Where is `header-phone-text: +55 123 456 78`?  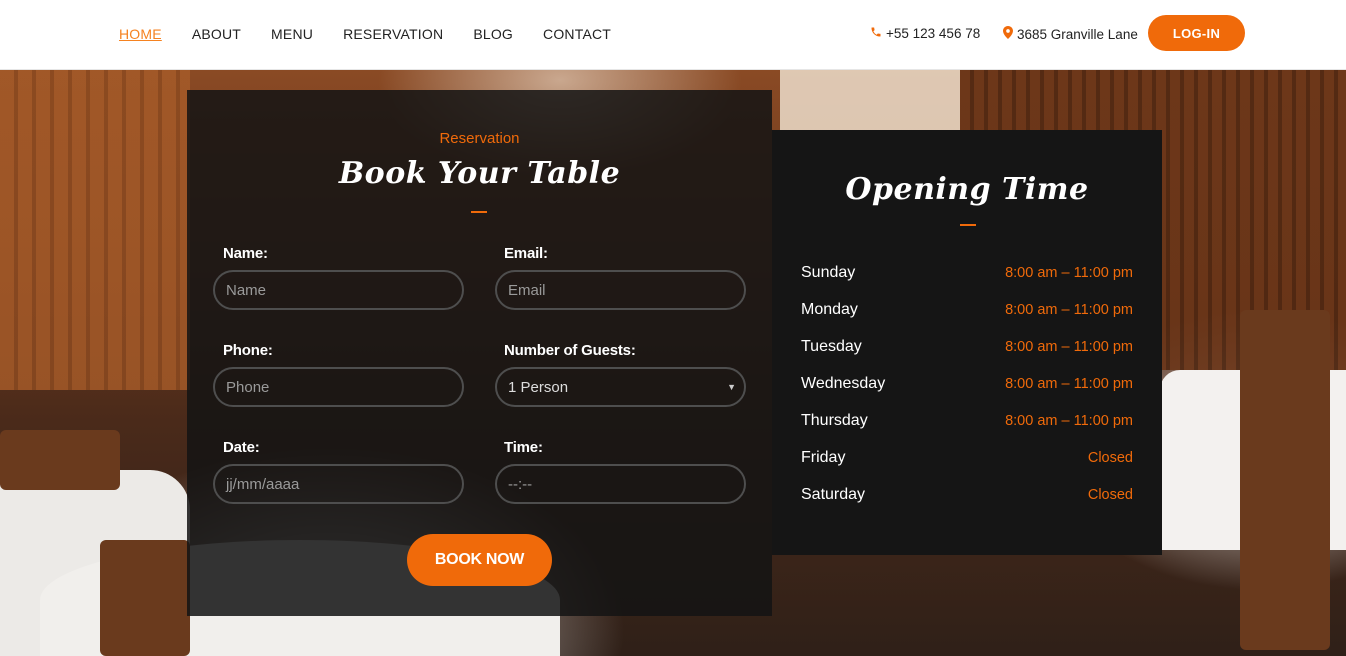 header-phone-text: +55 123 456 78 is located at coordinates (933, 33).